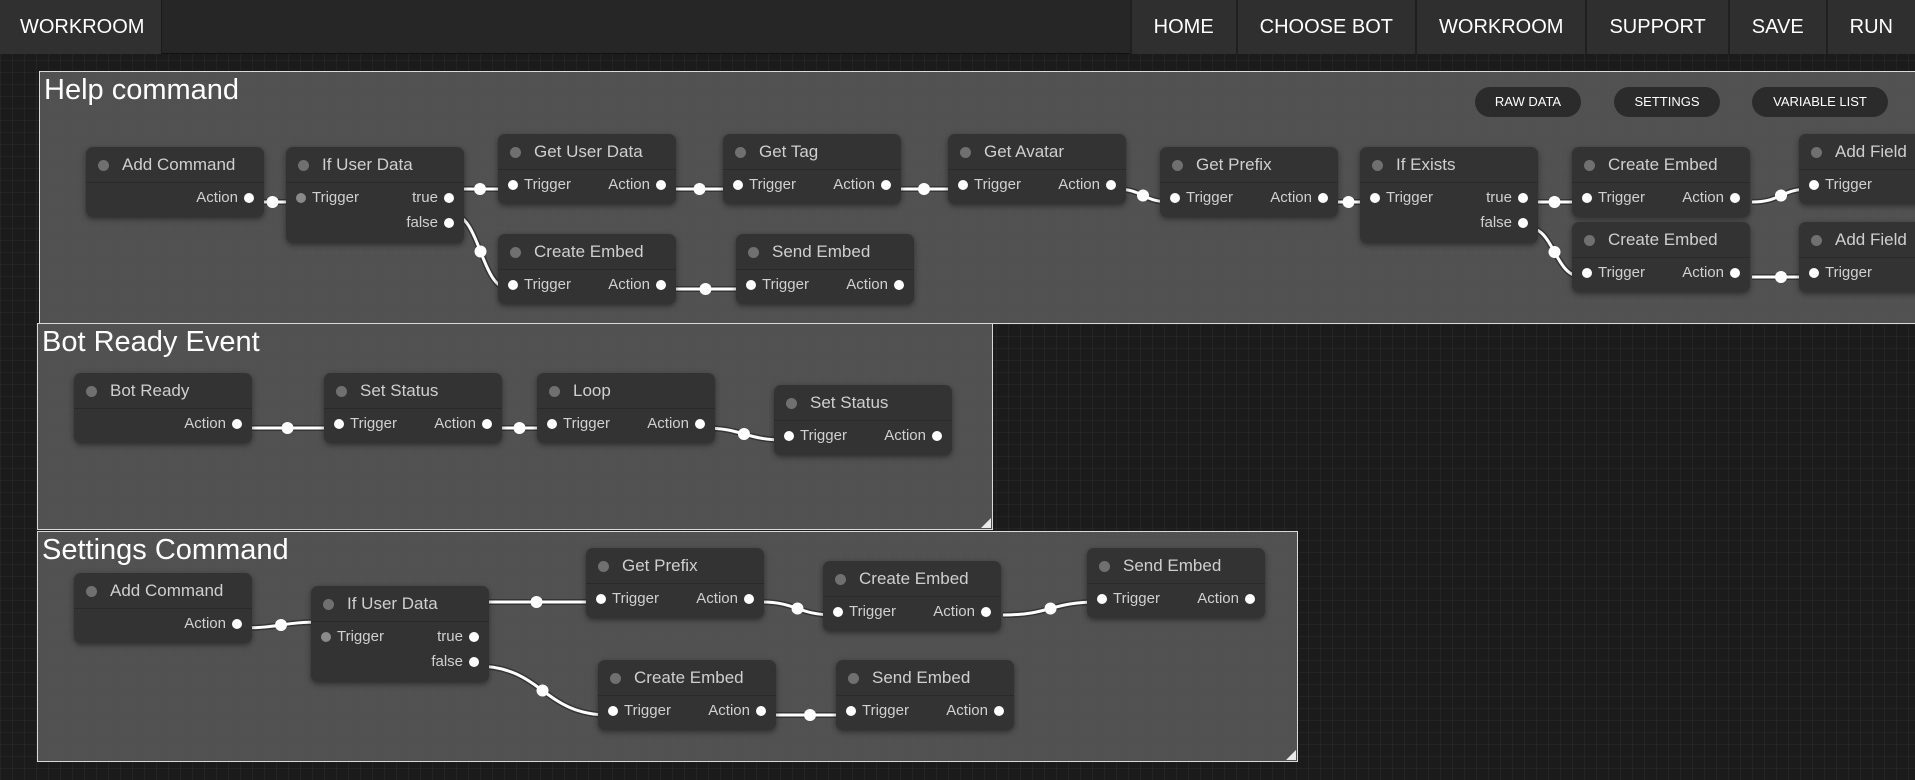  I want to click on node-title: Create Embed, so click(914, 578).